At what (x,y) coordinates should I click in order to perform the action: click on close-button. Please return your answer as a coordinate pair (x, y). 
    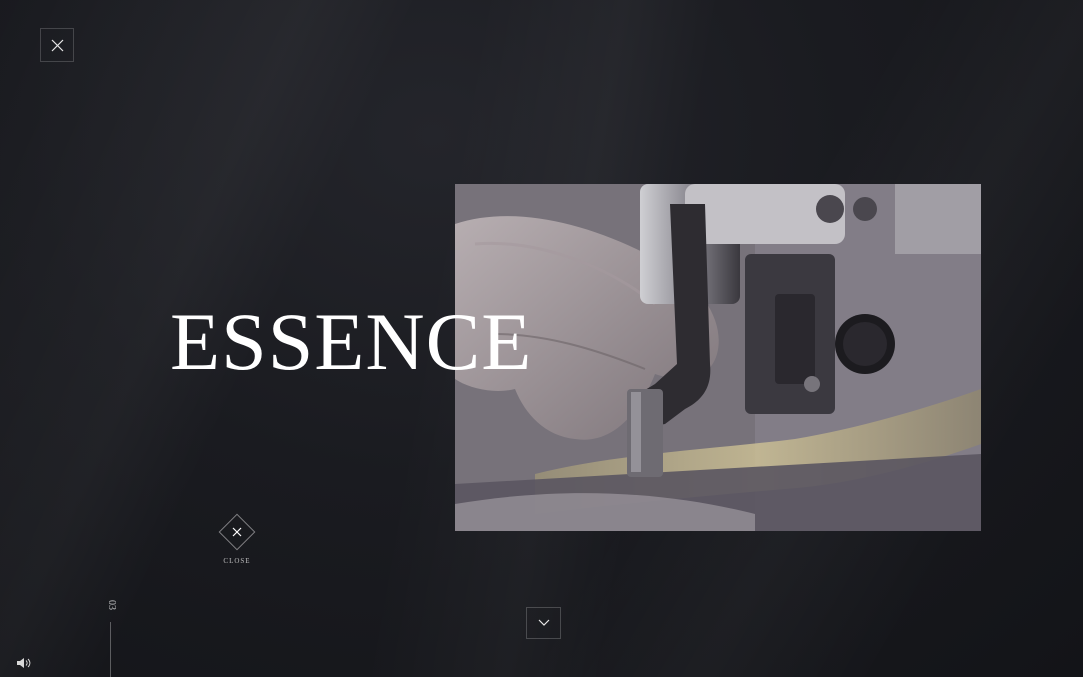
    Looking at the image, I should click on (237, 532).